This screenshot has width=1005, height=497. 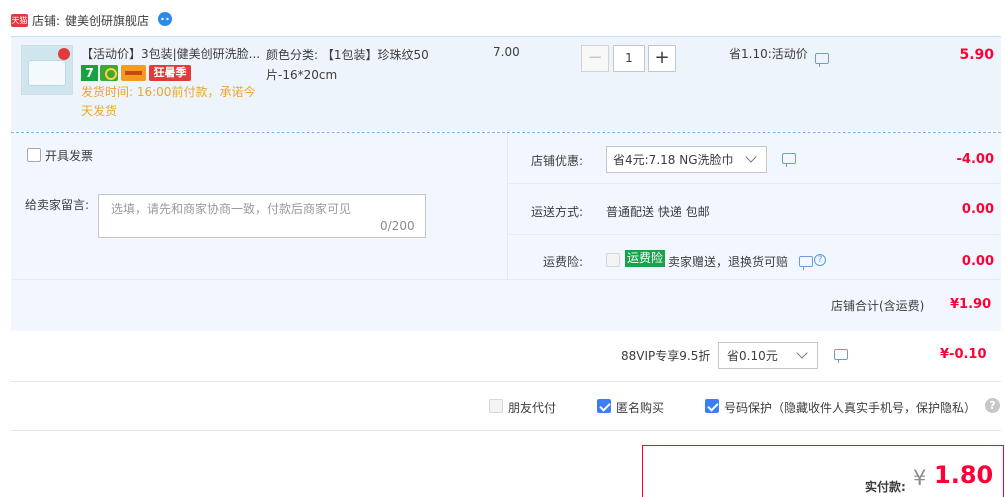 What do you see at coordinates (806, 263) in the screenshot?
I see `insurance-chat-icon` at bounding box center [806, 263].